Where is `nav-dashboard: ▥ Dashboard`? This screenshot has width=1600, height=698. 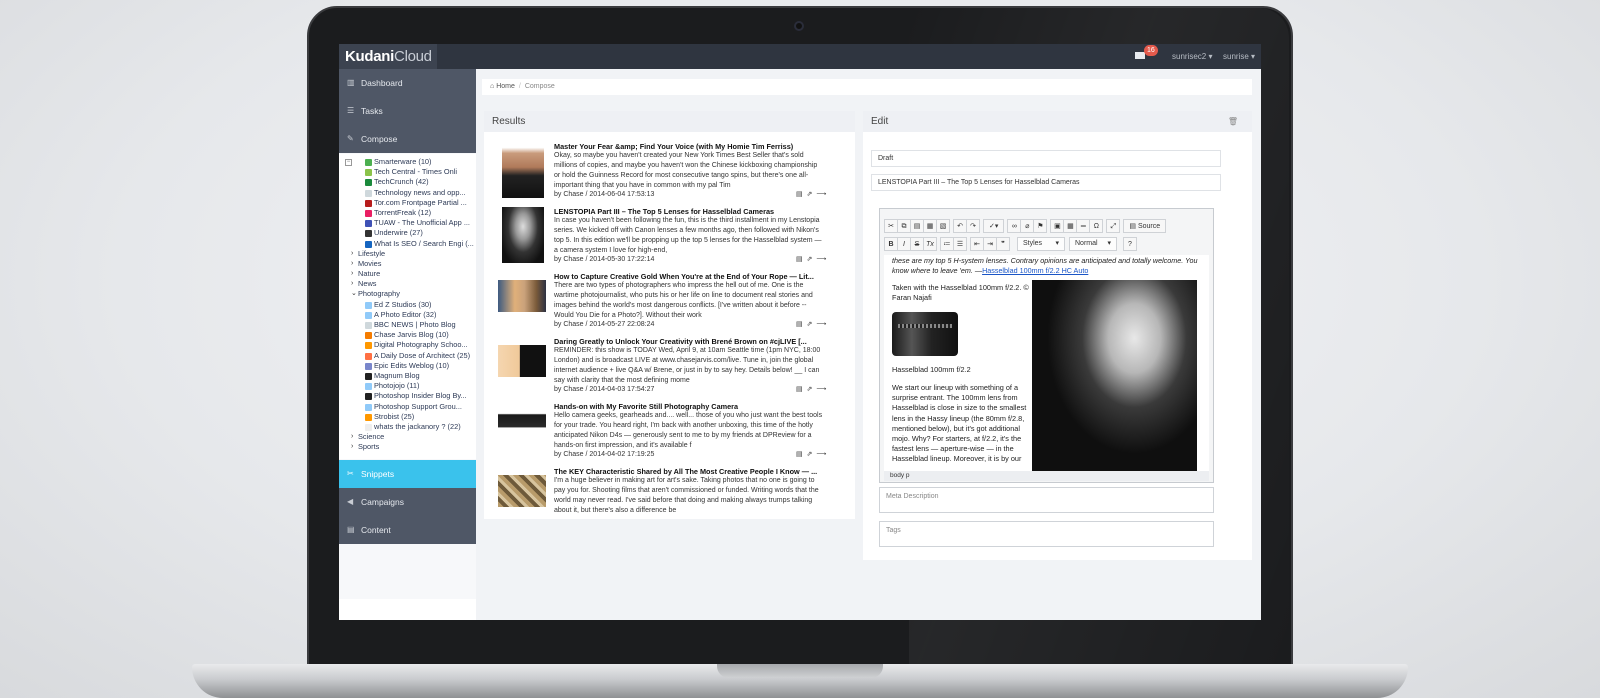
nav-dashboard: ▥ Dashboard is located at coordinates (407, 83).